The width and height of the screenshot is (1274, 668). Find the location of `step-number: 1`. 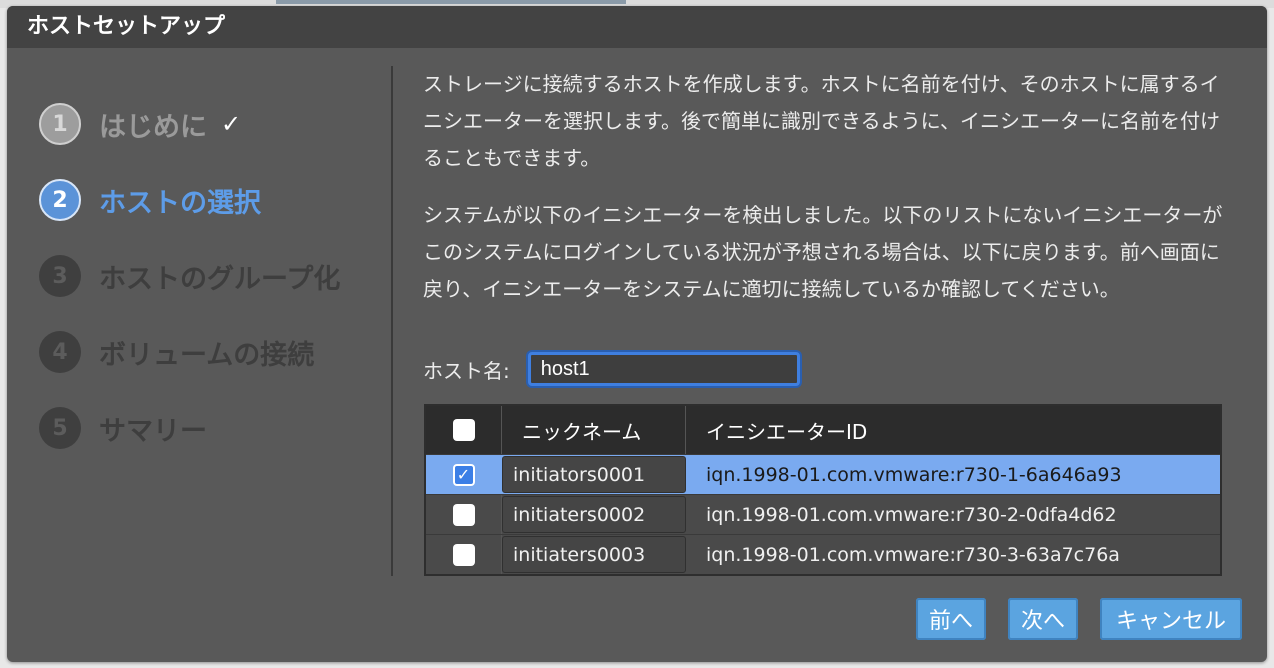

step-number: 1 is located at coordinates (60, 124).